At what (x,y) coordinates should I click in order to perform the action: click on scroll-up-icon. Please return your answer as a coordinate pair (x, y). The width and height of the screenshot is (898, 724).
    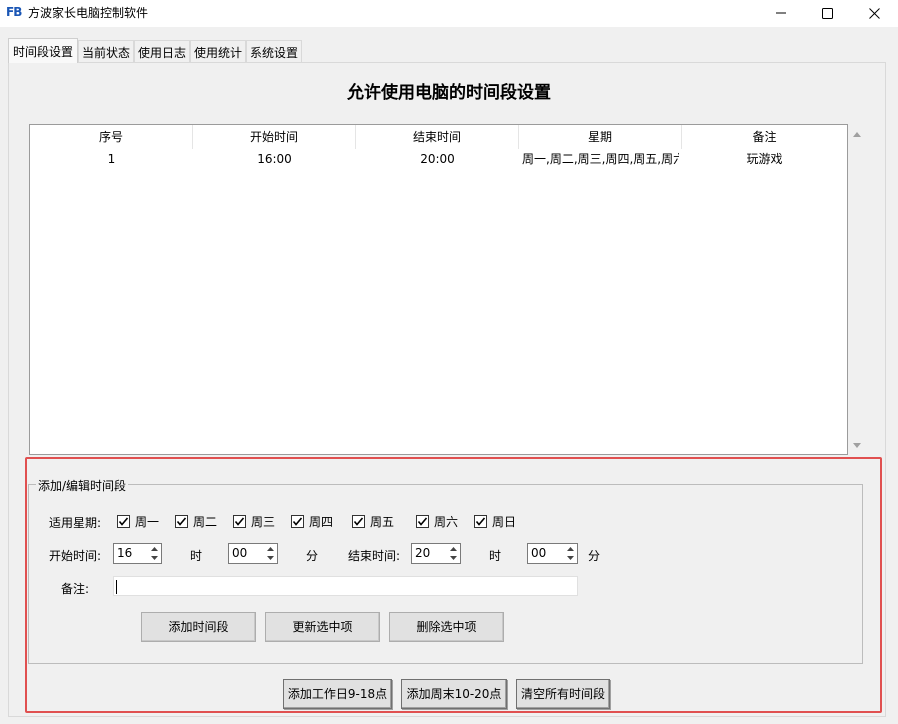
    Looking at the image, I should click on (857, 134).